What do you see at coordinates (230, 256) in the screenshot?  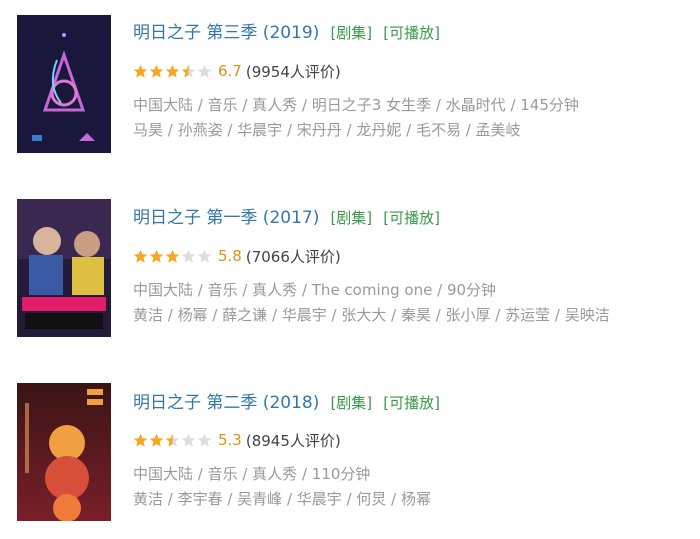 I see `rating-score: 5.8` at bounding box center [230, 256].